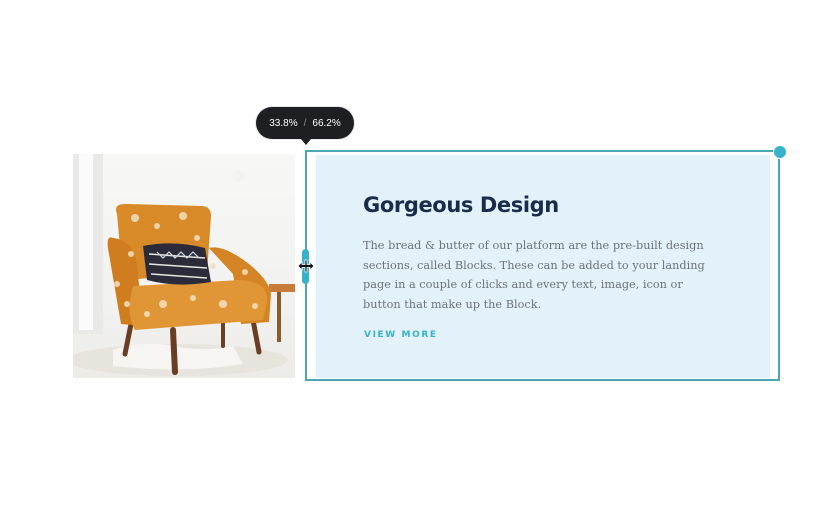  I want to click on column-ratio-tooltip: 33.8% / 66.2%, so click(305, 126).